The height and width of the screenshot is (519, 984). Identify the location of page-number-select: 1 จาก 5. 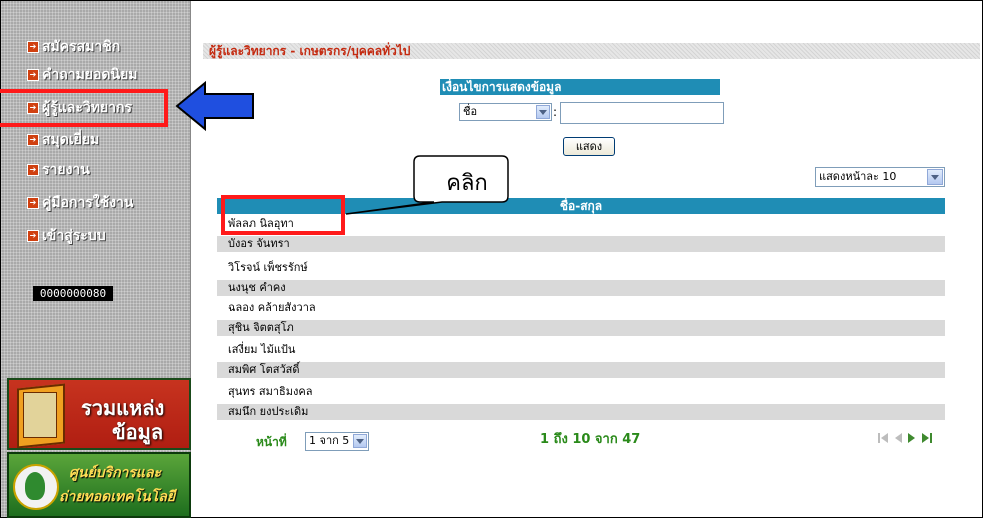
(337, 441).